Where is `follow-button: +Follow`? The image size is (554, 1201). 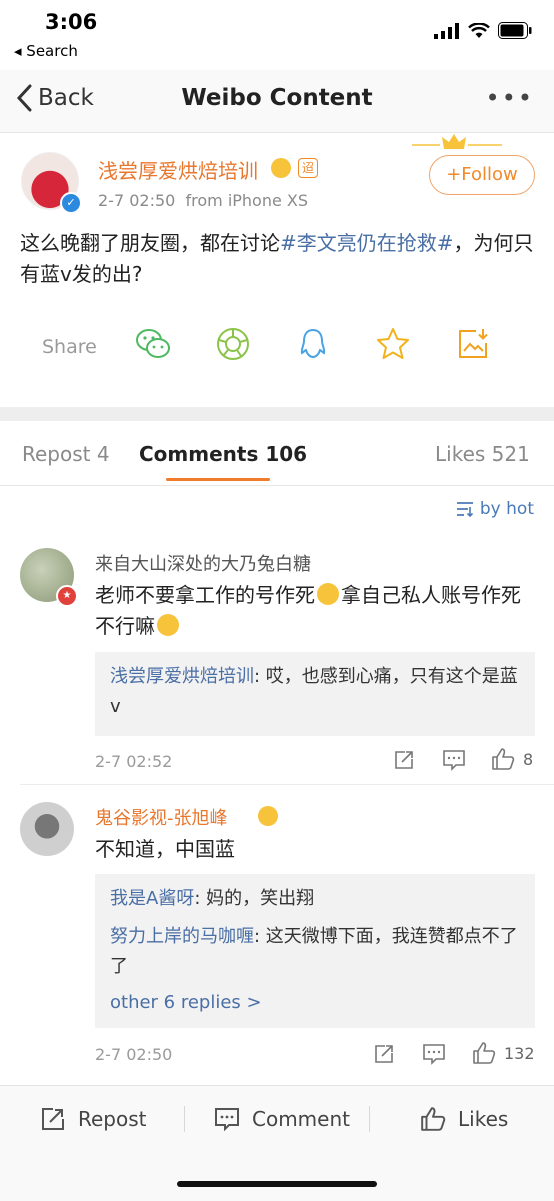
follow-button: +Follow is located at coordinates (482, 175).